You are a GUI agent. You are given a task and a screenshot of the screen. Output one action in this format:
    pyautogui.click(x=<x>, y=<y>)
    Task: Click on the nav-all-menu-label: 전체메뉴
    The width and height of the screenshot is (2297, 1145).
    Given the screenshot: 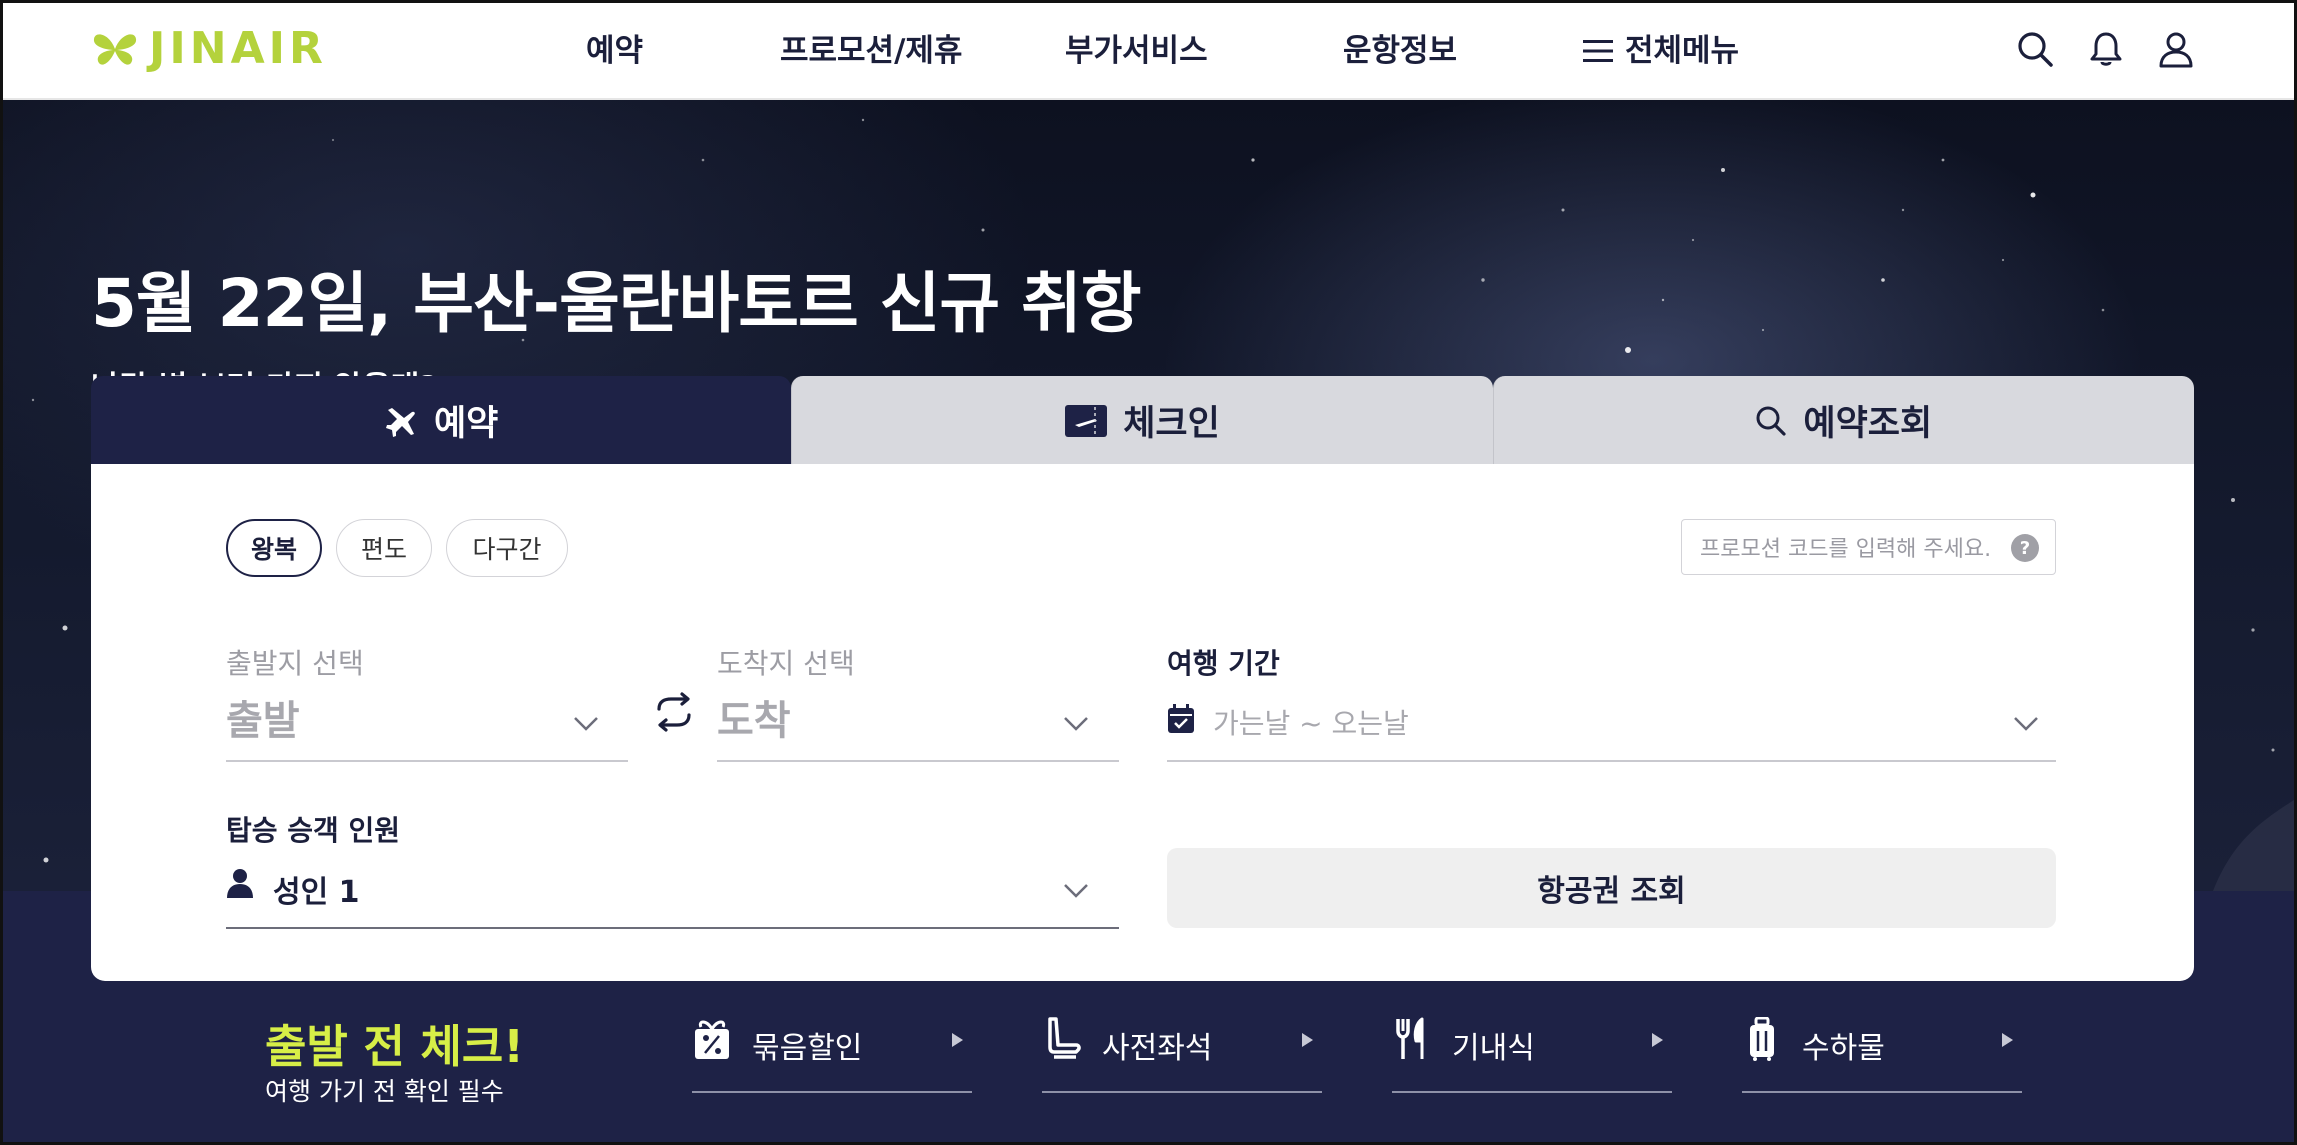 What is the action you would take?
    pyautogui.click(x=1682, y=51)
    